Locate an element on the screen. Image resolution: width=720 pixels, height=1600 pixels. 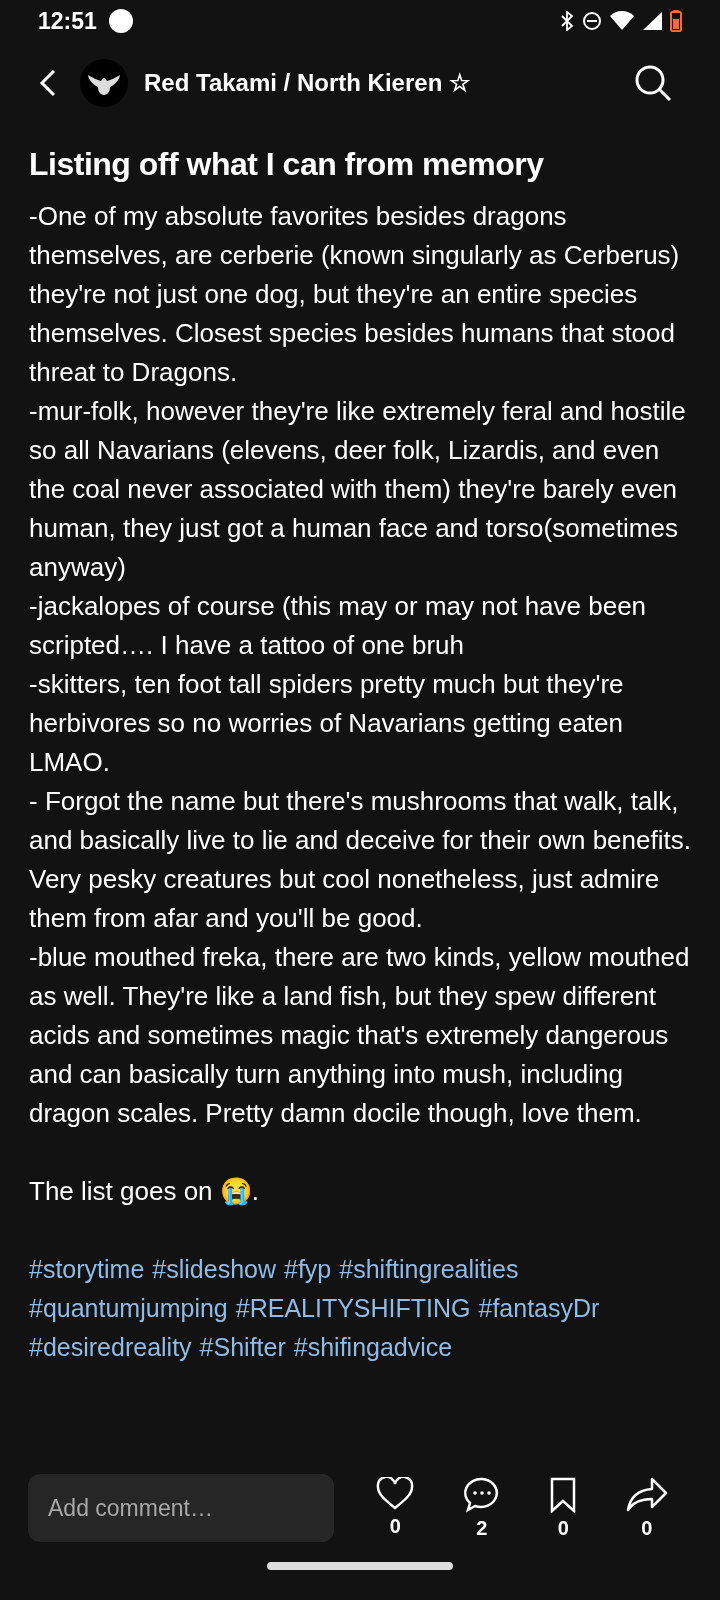
hashtag-link: #fyp is located at coordinates (308, 1269).